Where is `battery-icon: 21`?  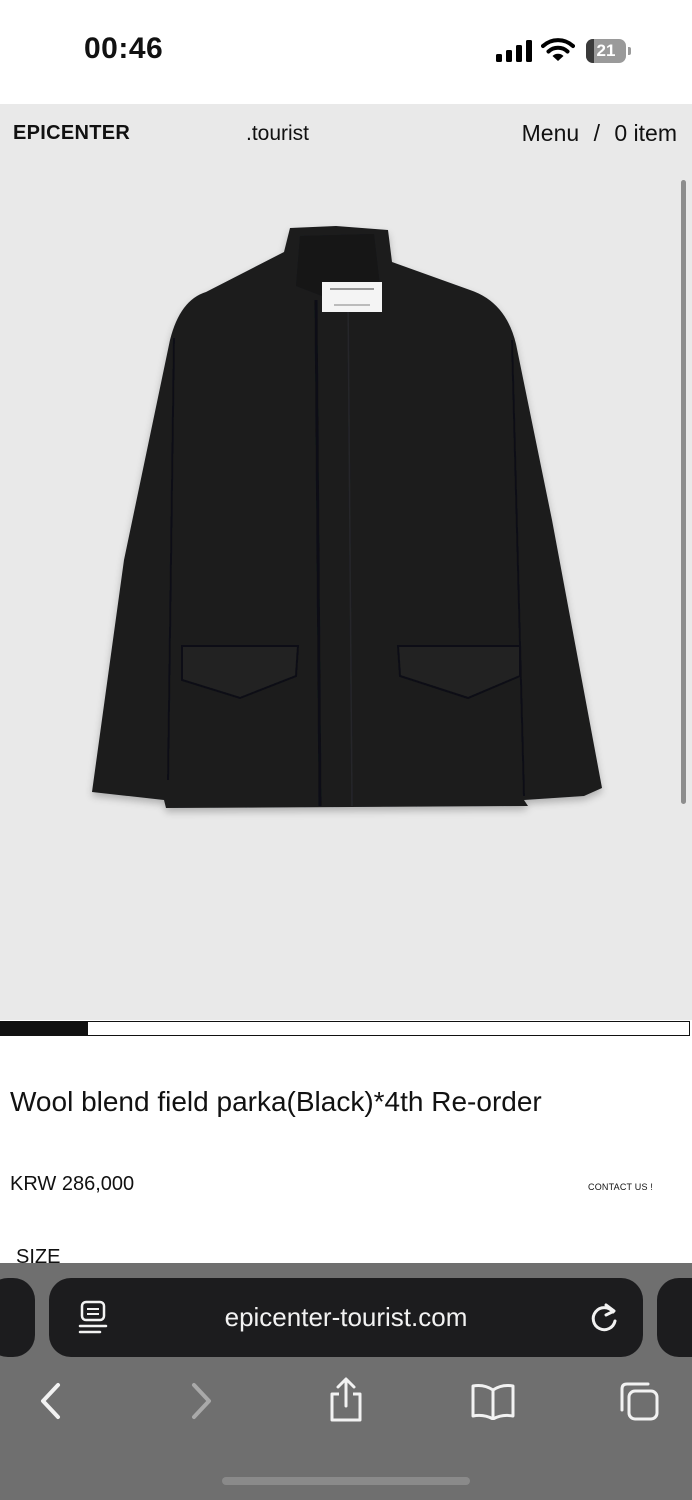
battery-icon: 21 is located at coordinates (608, 51).